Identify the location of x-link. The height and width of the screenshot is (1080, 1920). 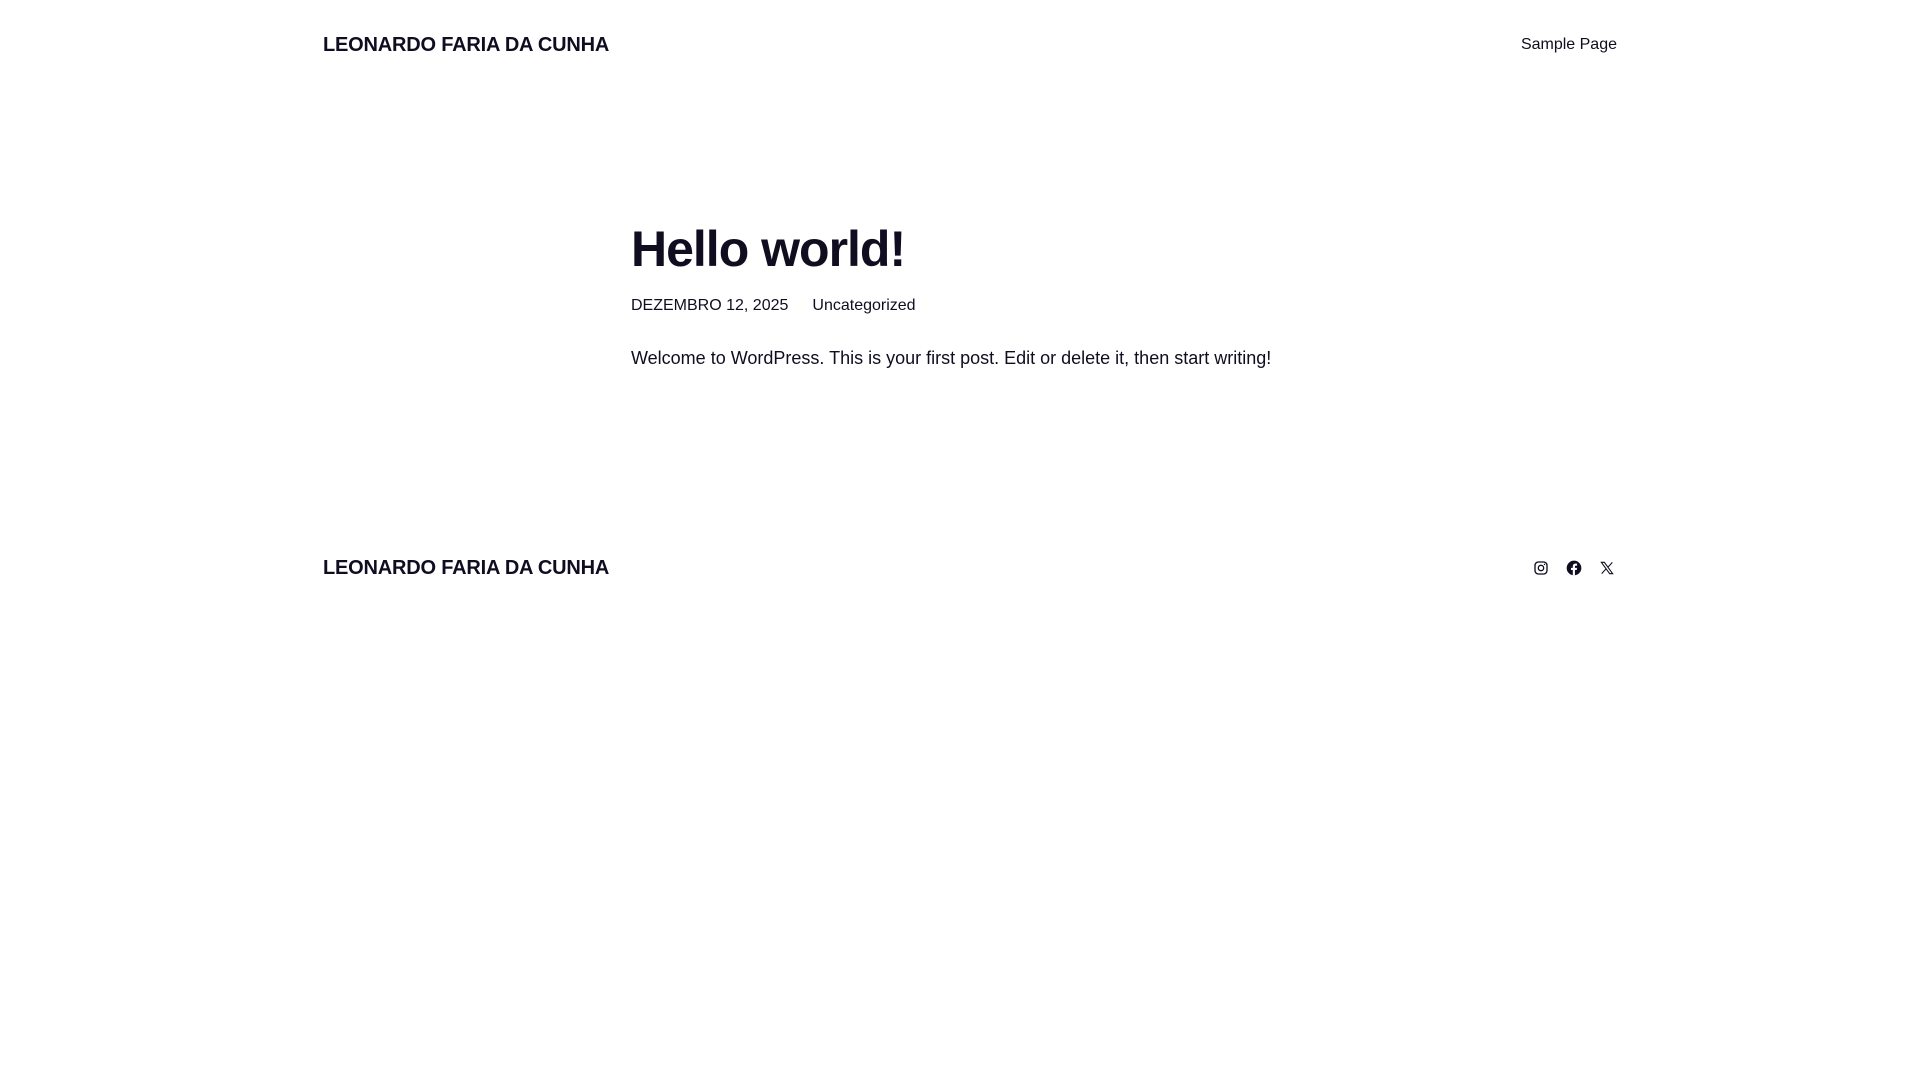
(1607, 568).